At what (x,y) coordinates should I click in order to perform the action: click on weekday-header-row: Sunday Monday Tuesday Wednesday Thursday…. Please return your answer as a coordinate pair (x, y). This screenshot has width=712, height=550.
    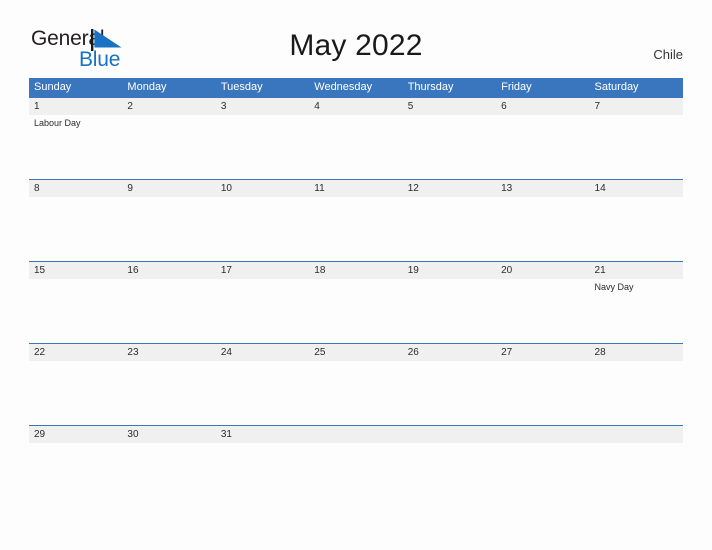
    Looking at the image, I should click on (356, 87).